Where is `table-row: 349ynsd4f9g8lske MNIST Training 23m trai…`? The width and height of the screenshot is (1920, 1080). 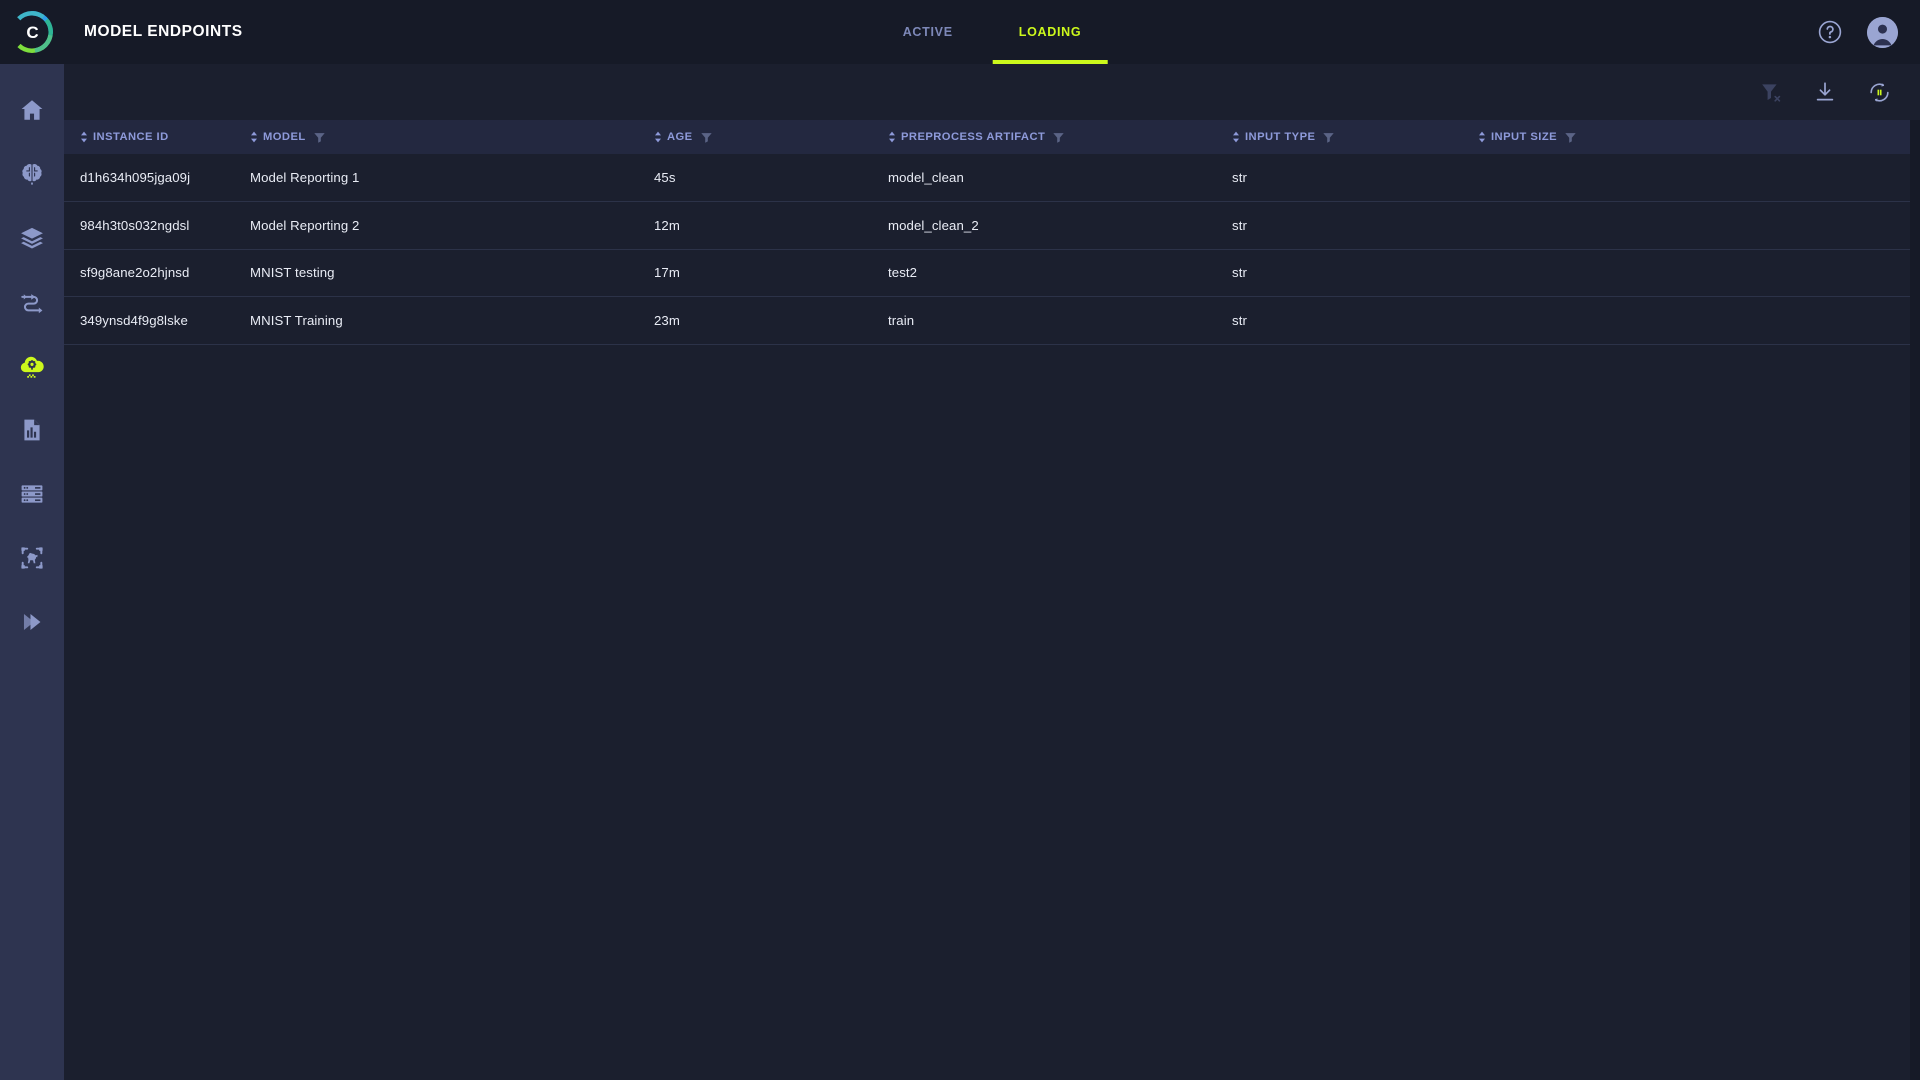
table-row: 349ynsd4f9g8lske MNIST Training 23m trai… is located at coordinates (987, 321).